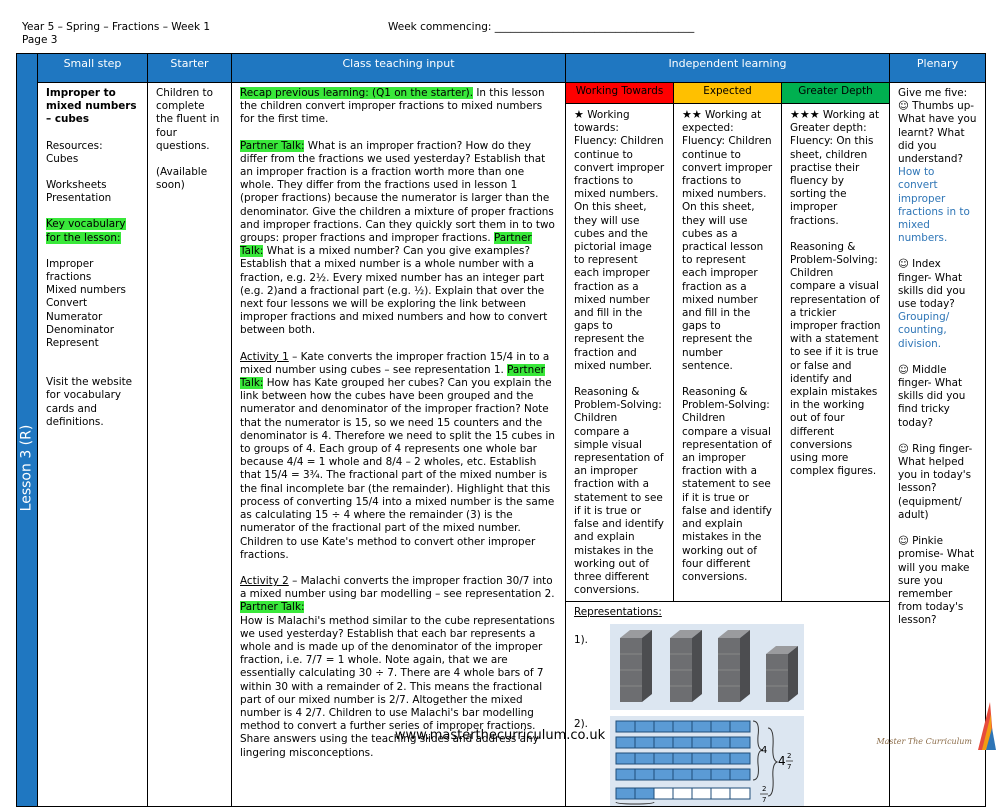  What do you see at coordinates (398, 68) in the screenshot?
I see `col-class-teaching: Class teaching input` at bounding box center [398, 68].